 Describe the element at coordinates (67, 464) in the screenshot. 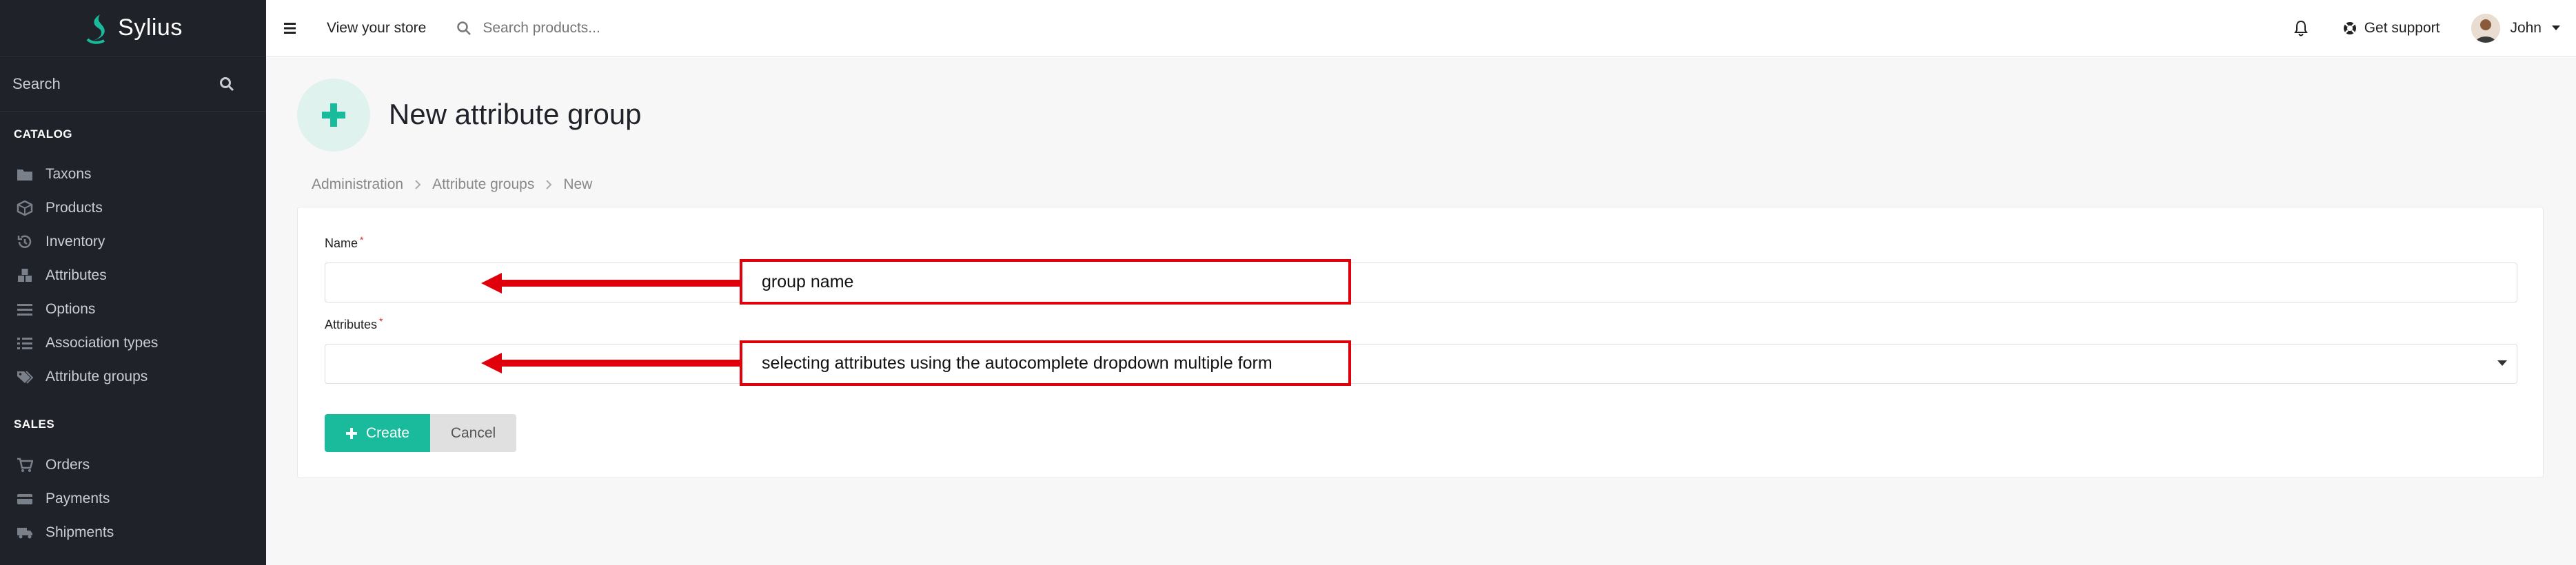

I see `sidebar-item-label: Orders` at that location.